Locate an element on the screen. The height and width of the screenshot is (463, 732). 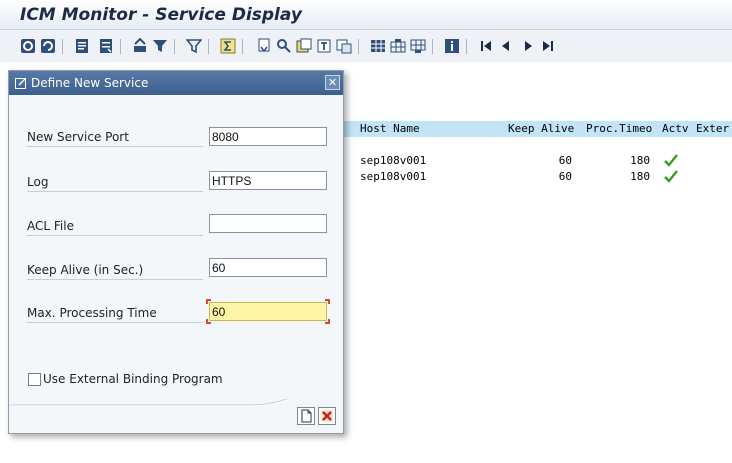
keep-alive-input is located at coordinates (268, 267).